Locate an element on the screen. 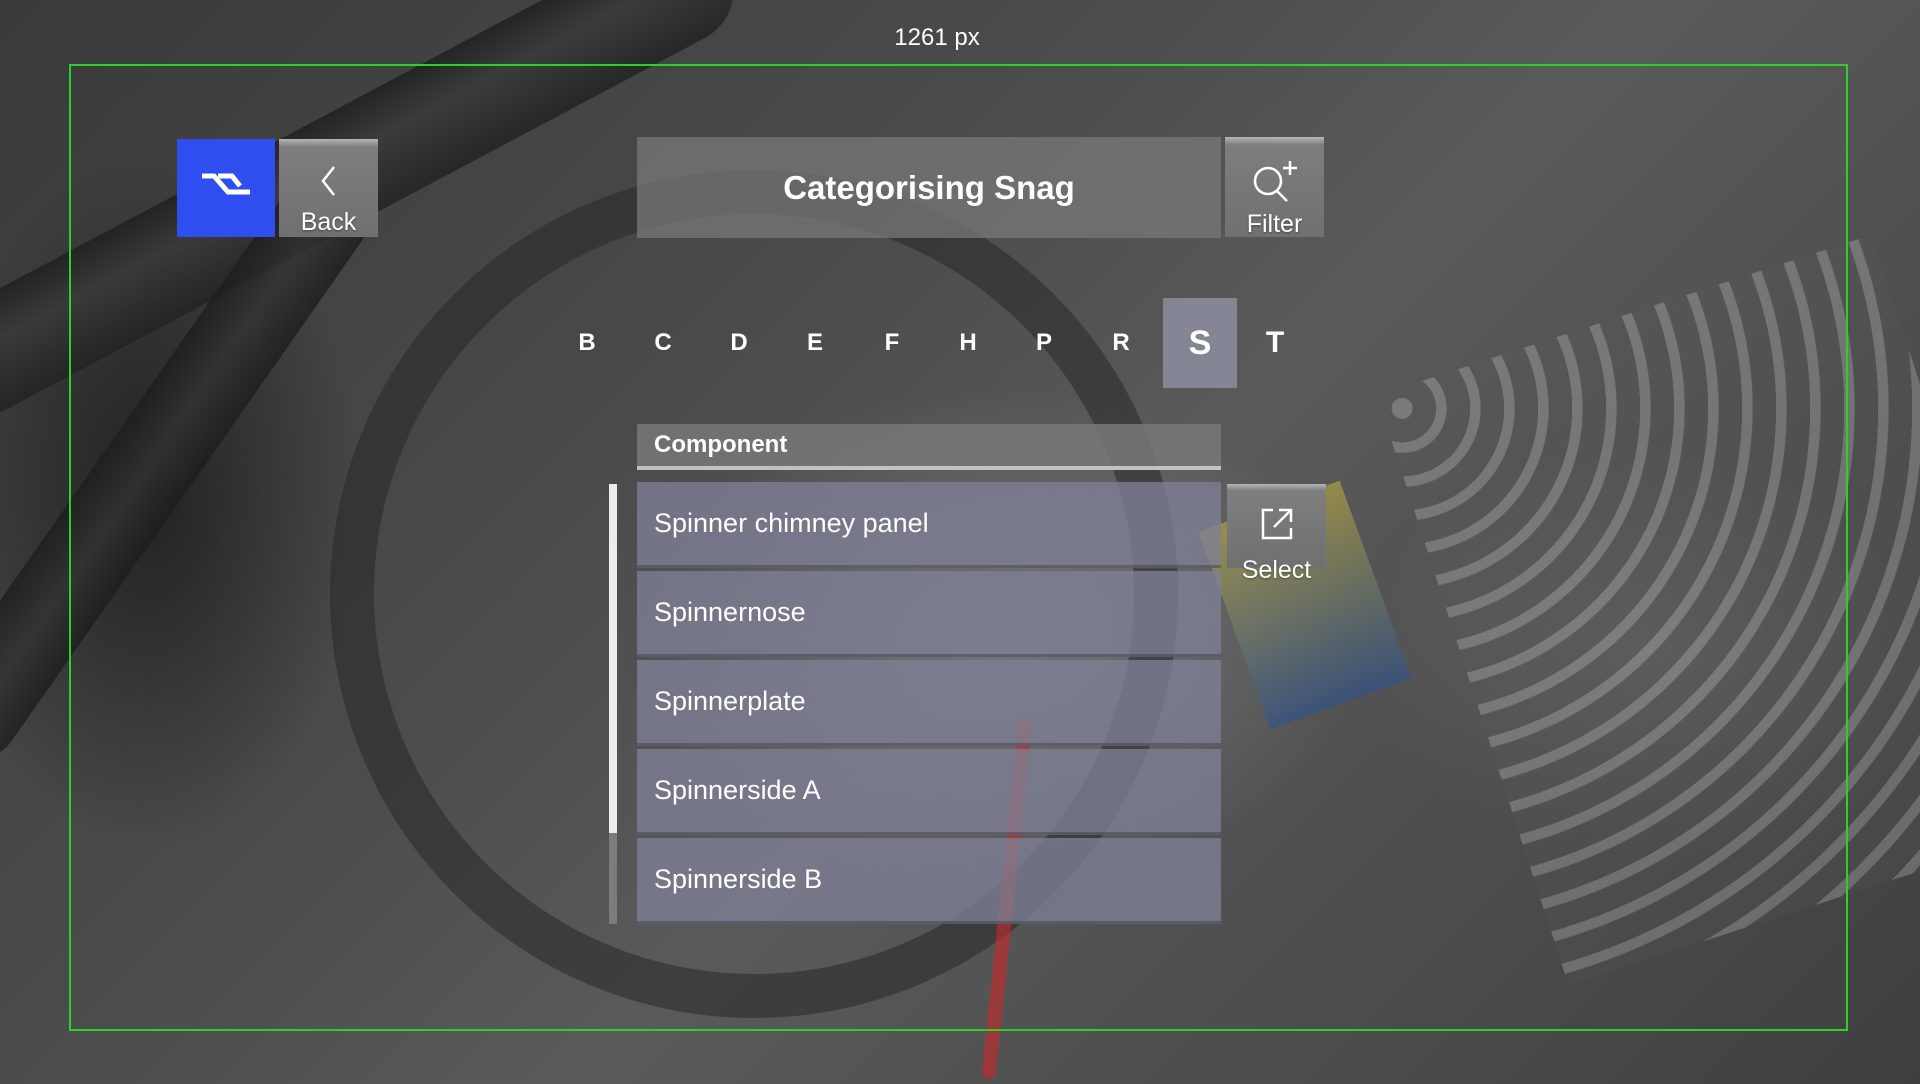 The image size is (1920, 1084). letter-b: B is located at coordinates (587, 343).